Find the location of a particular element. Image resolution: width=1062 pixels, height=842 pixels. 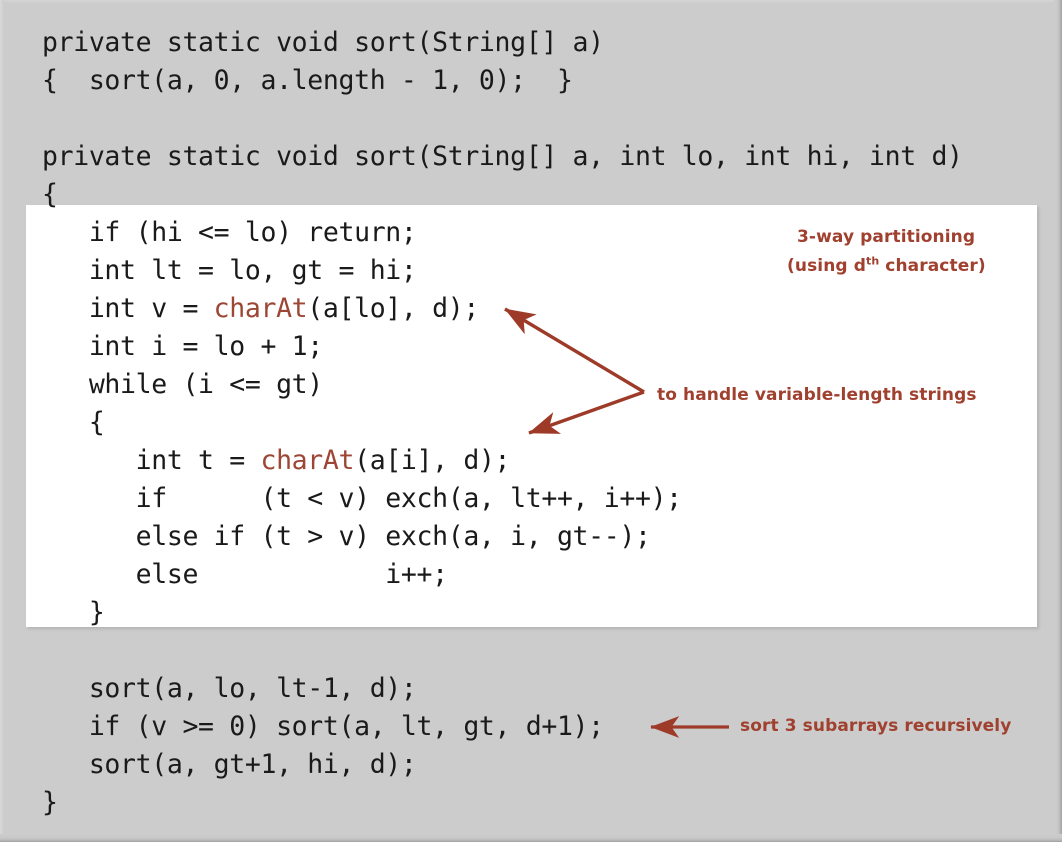

code-line-else-iplusplus: else i++; is located at coordinates (245, 574).